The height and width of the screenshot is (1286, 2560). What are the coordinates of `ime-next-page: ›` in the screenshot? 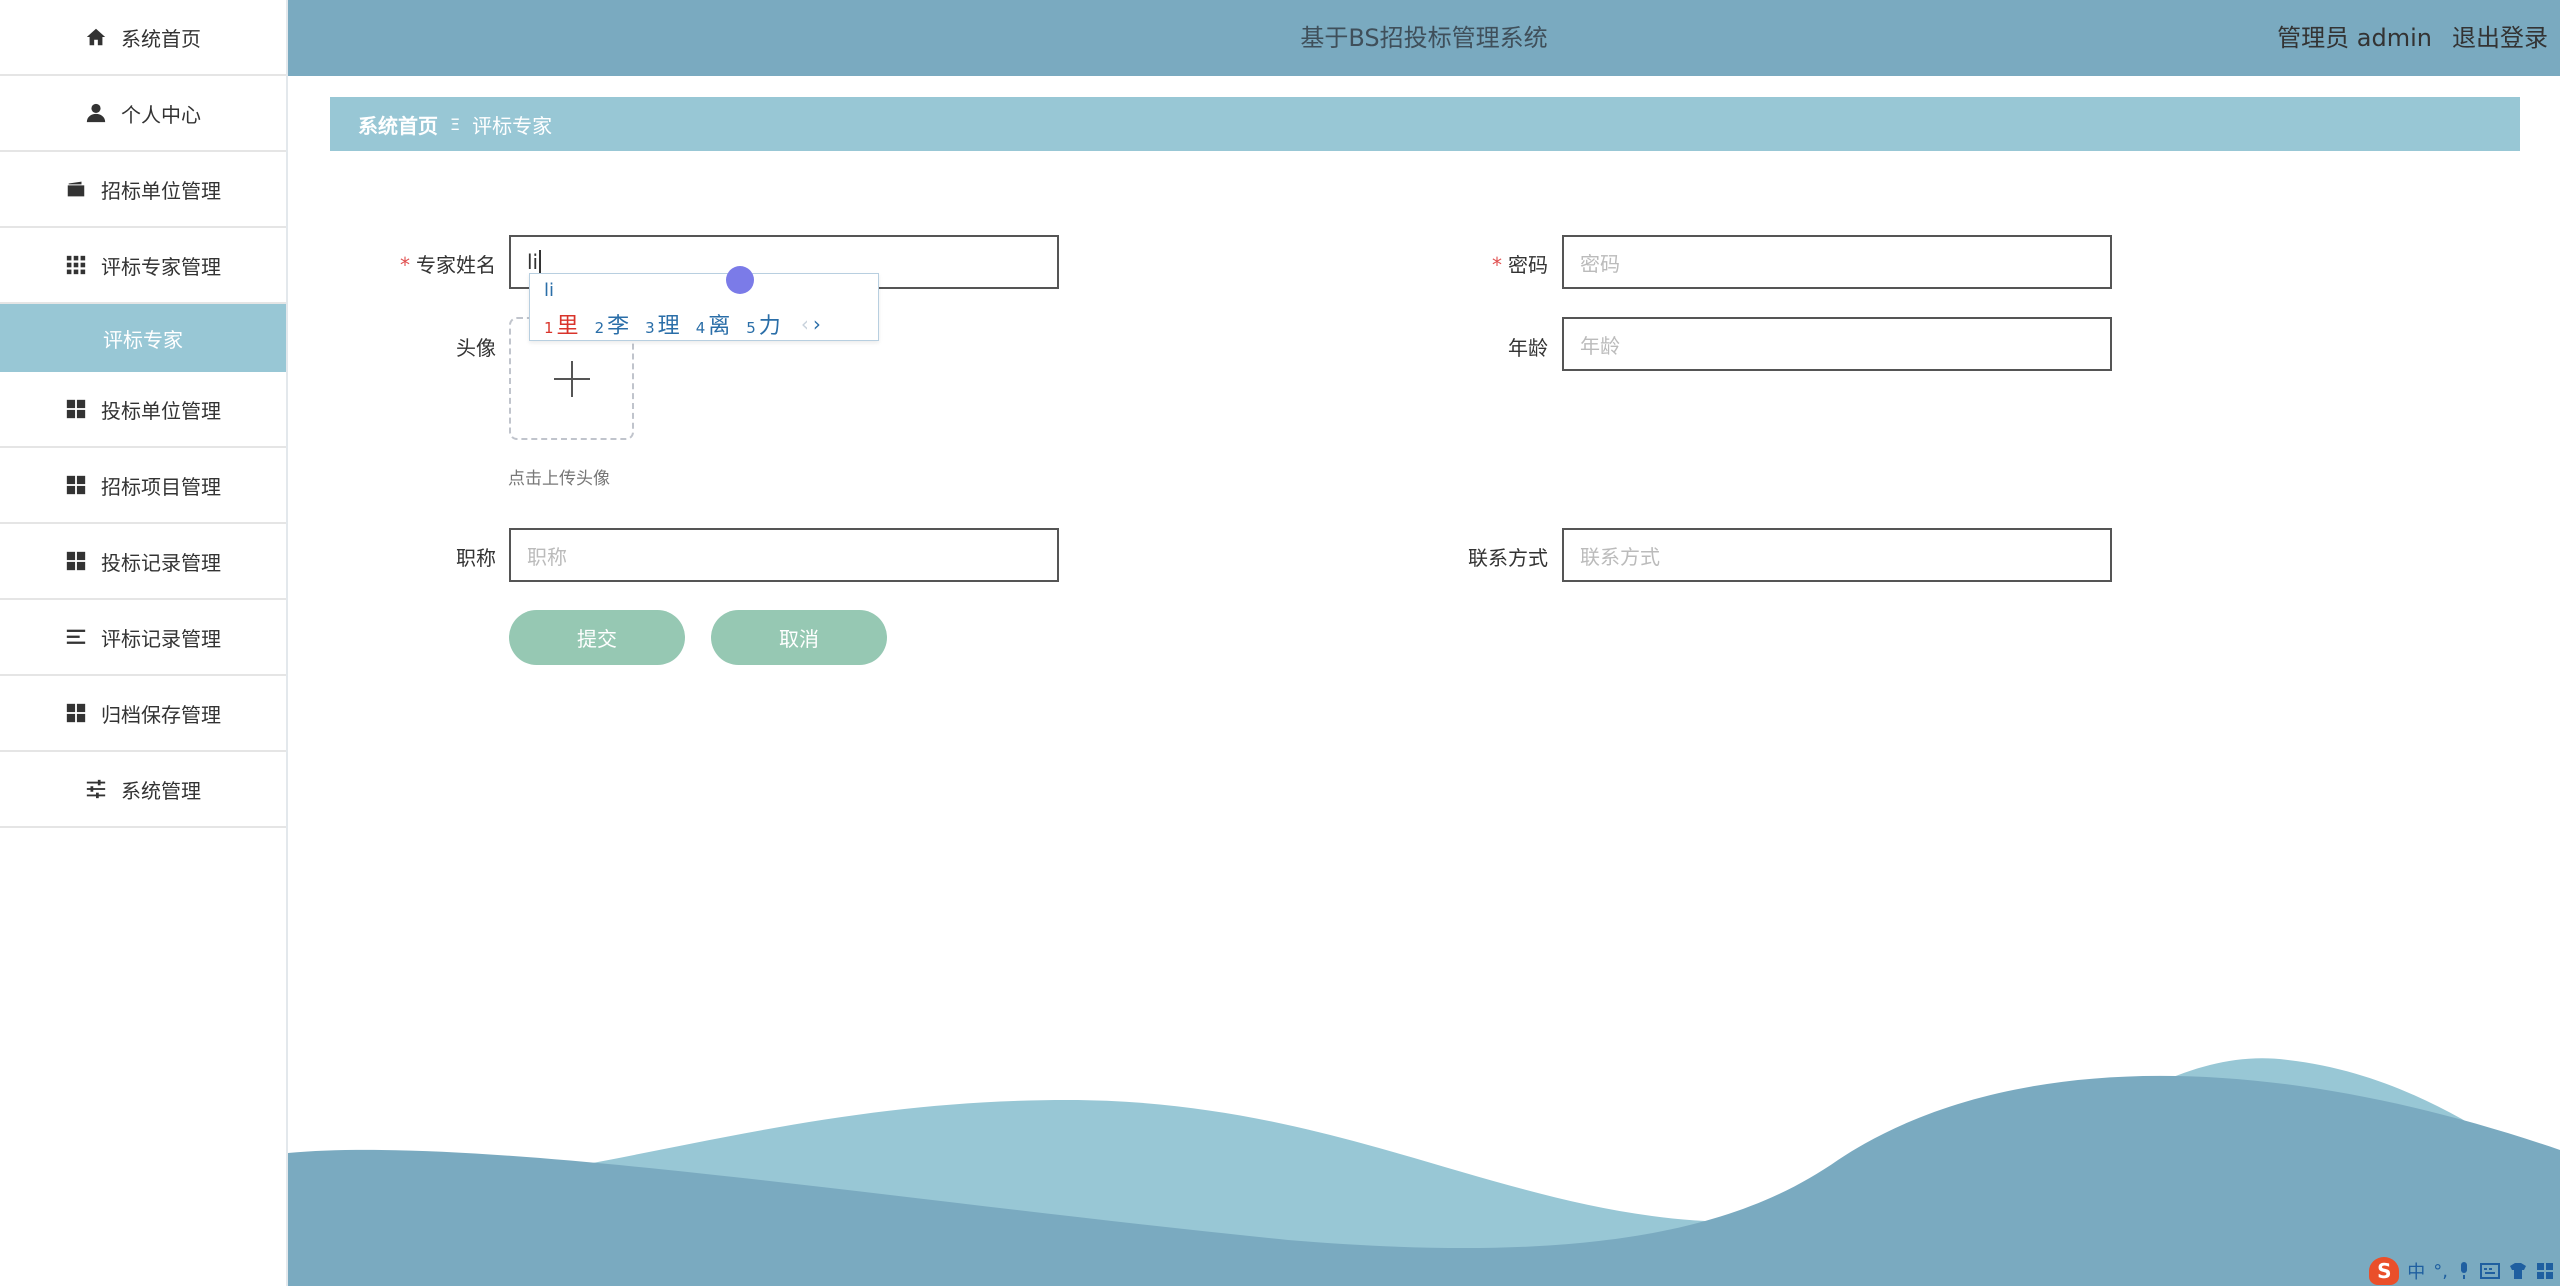 It's located at (817, 324).